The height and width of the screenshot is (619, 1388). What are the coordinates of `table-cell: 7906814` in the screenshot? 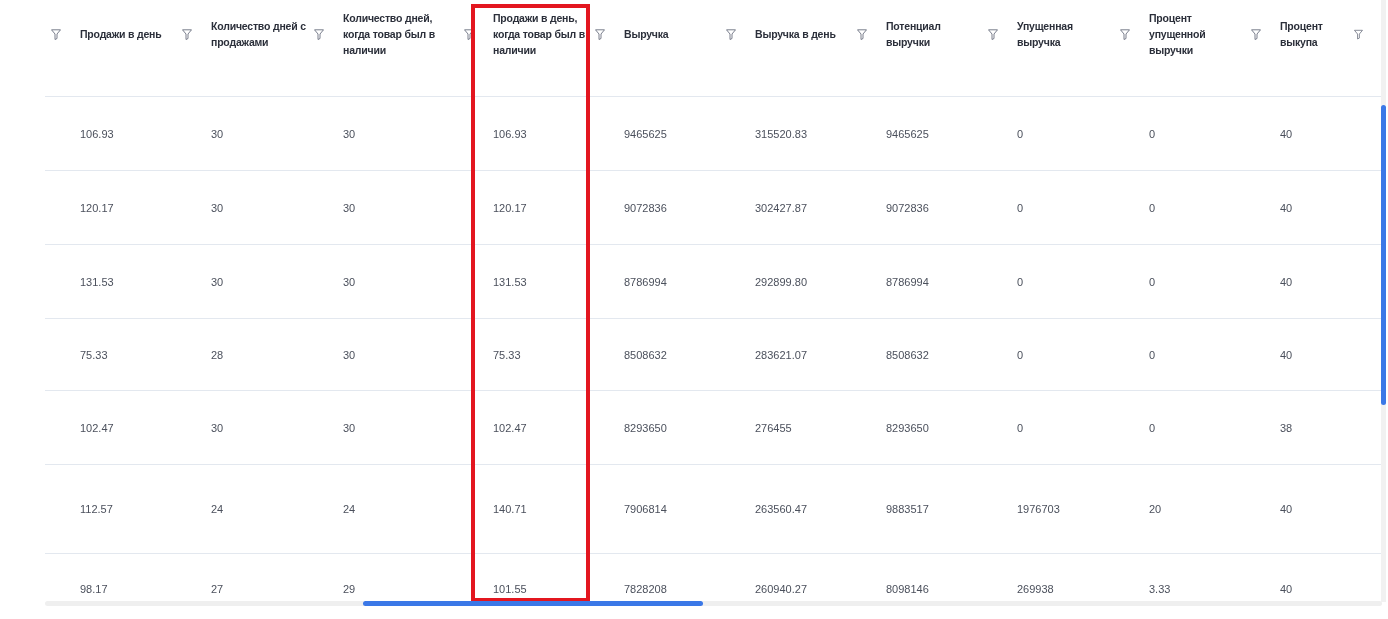 It's located at (645, 509).